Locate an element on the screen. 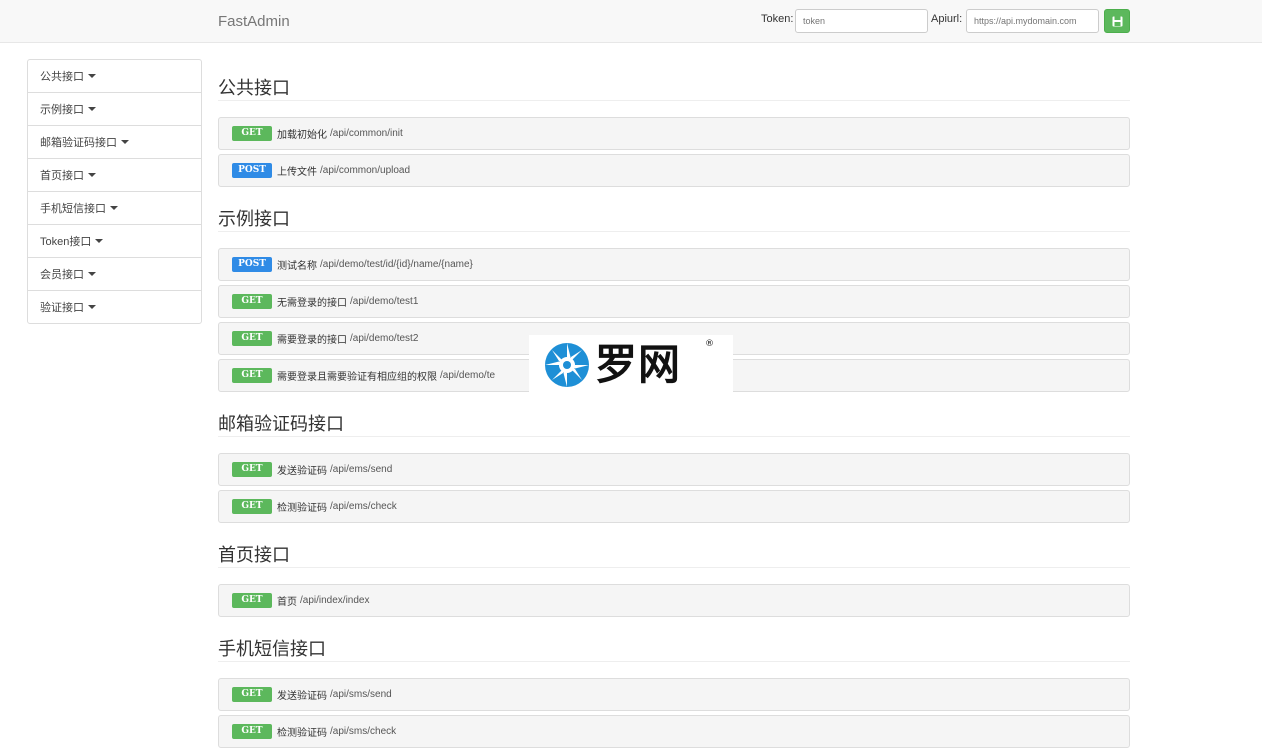  sidebar-item: 验证接口 is located at coordinates (114, 307).